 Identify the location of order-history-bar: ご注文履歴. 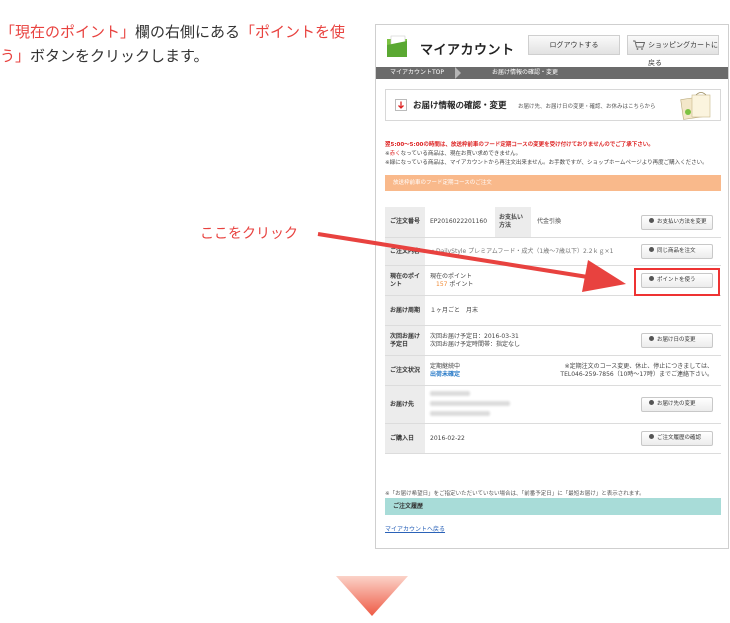
(553, 506).